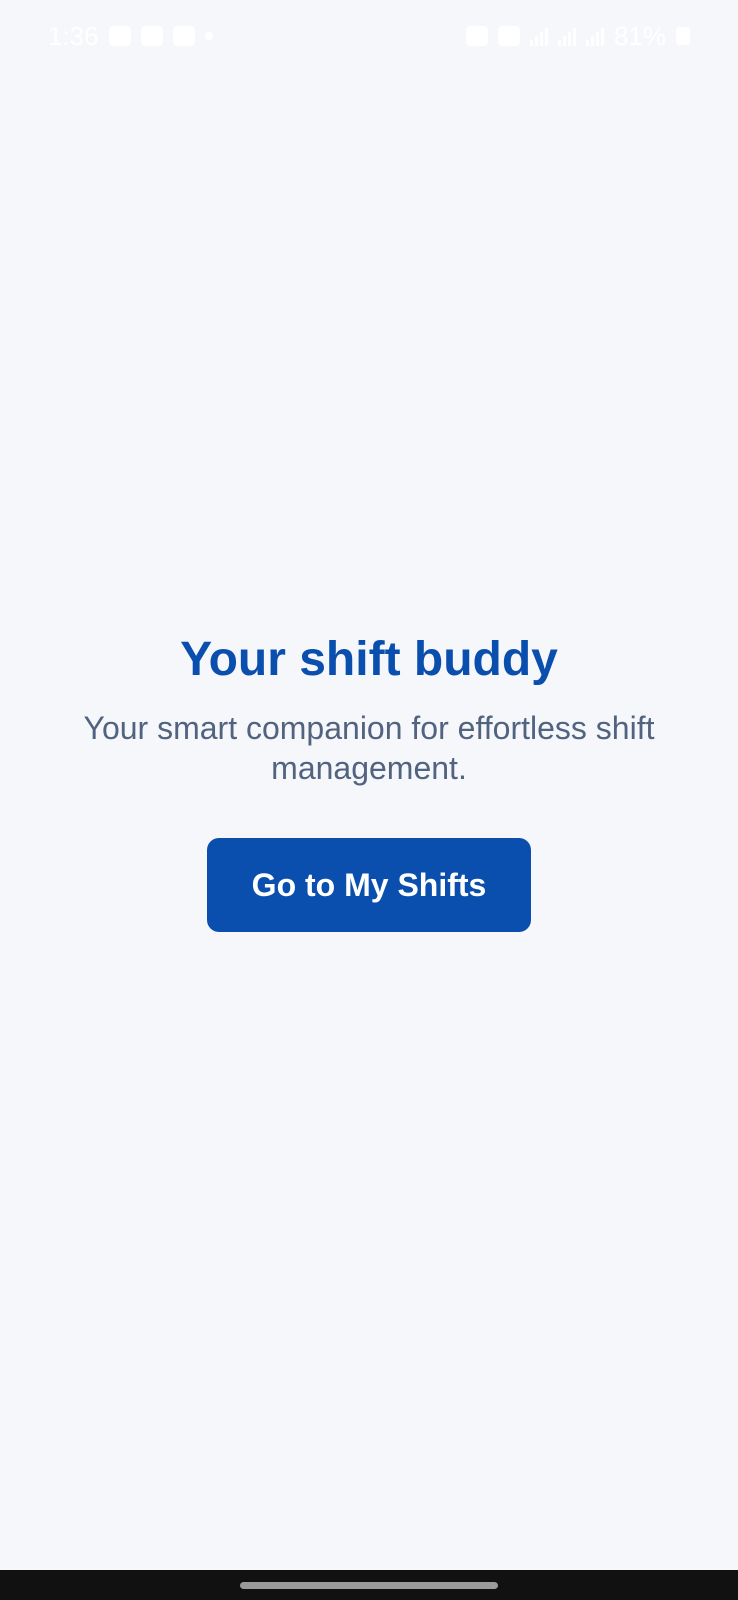 The height and width of the screenshot is (1600, 738). I want to click on battery-icon, so click(683, 36).